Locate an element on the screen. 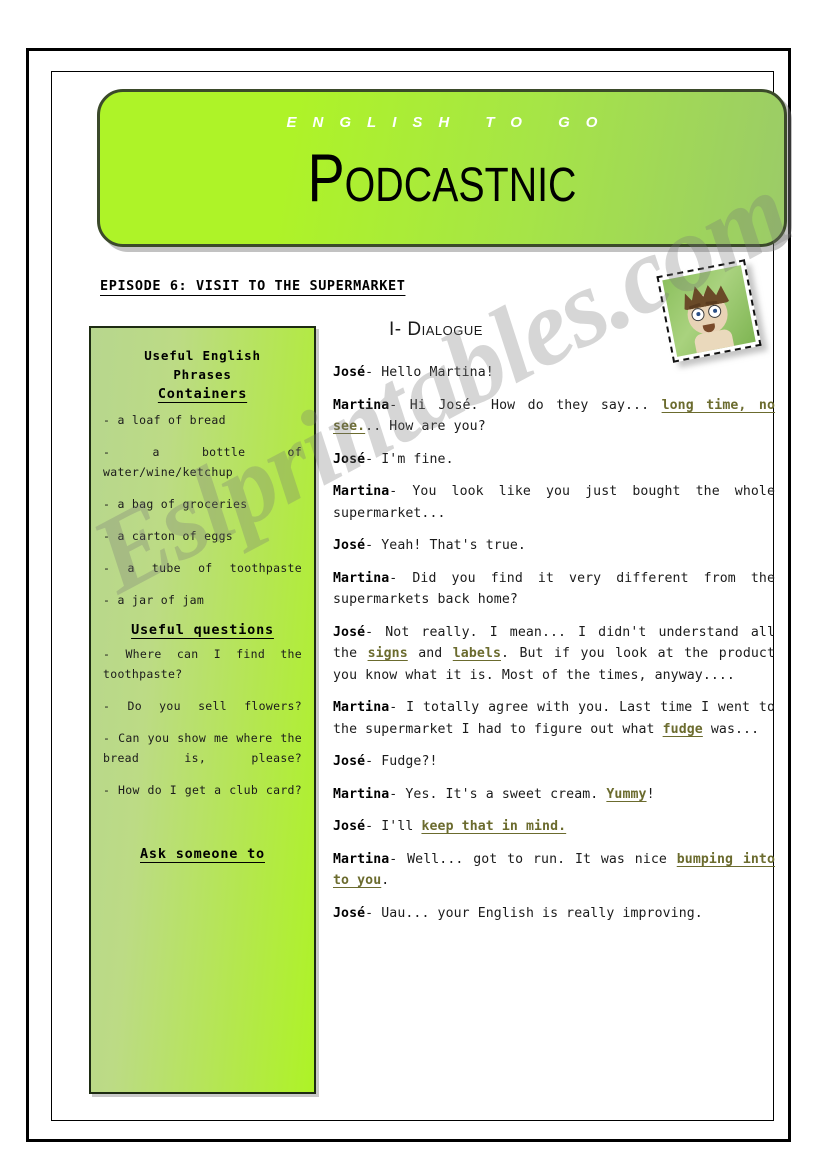 This screenshot has height=1169, width=821. dialogue-line: José- Yeah! That's true. is located at coordinates (554, 546).